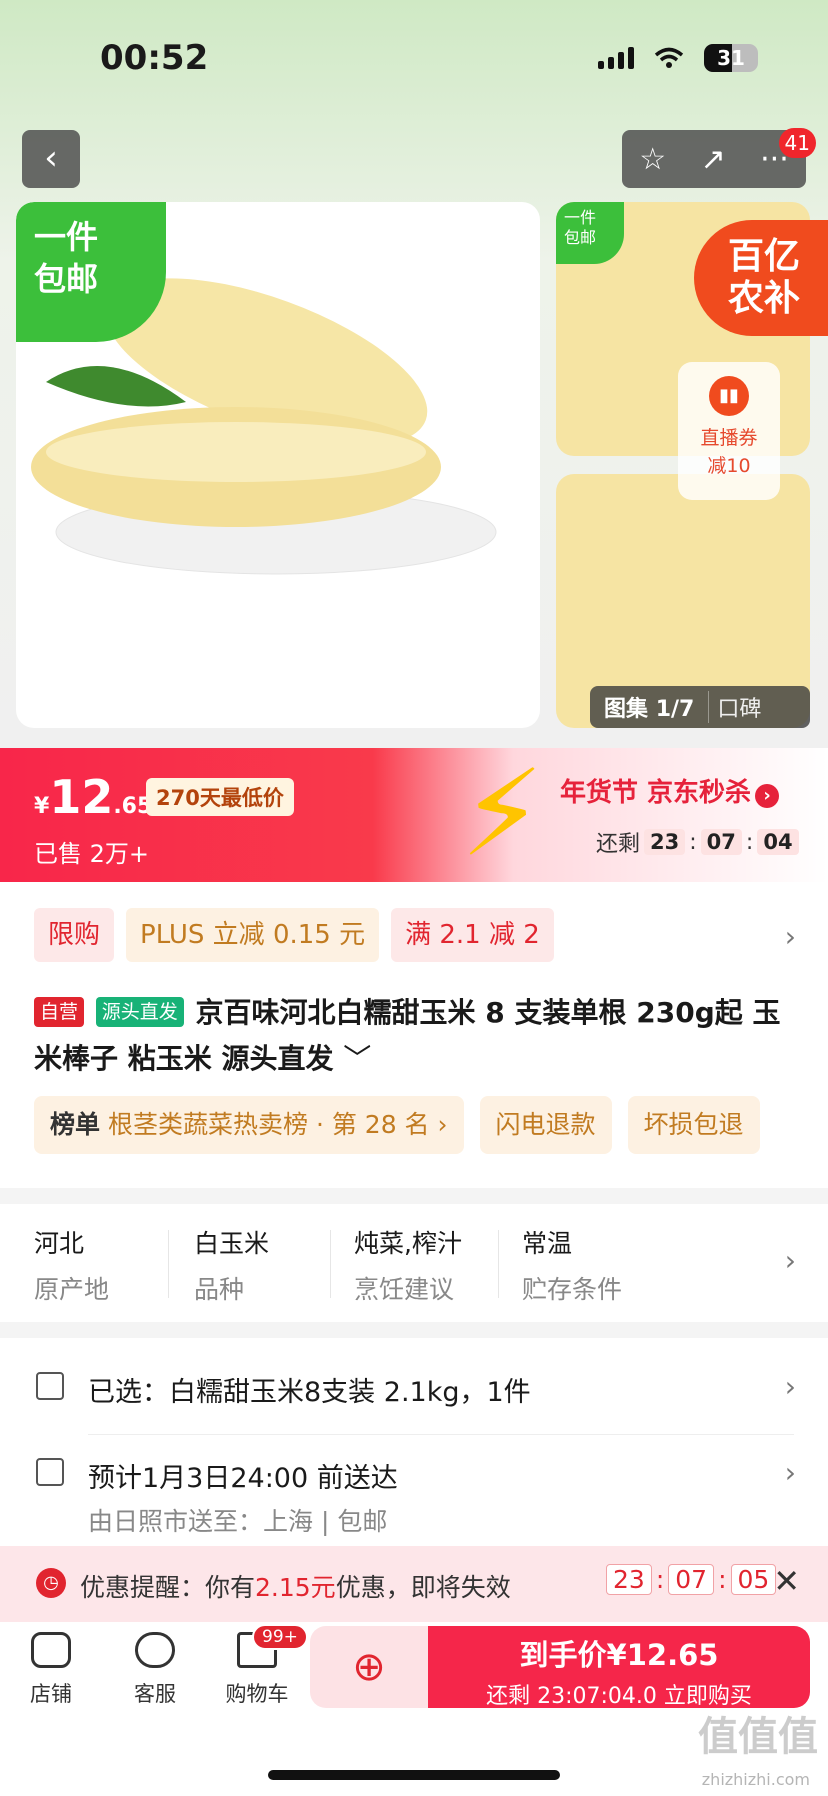  I want to click on buy-now-button: 到手价¥12.65 还剩 23:07:04.0 立即购买, so click(619, 1667).